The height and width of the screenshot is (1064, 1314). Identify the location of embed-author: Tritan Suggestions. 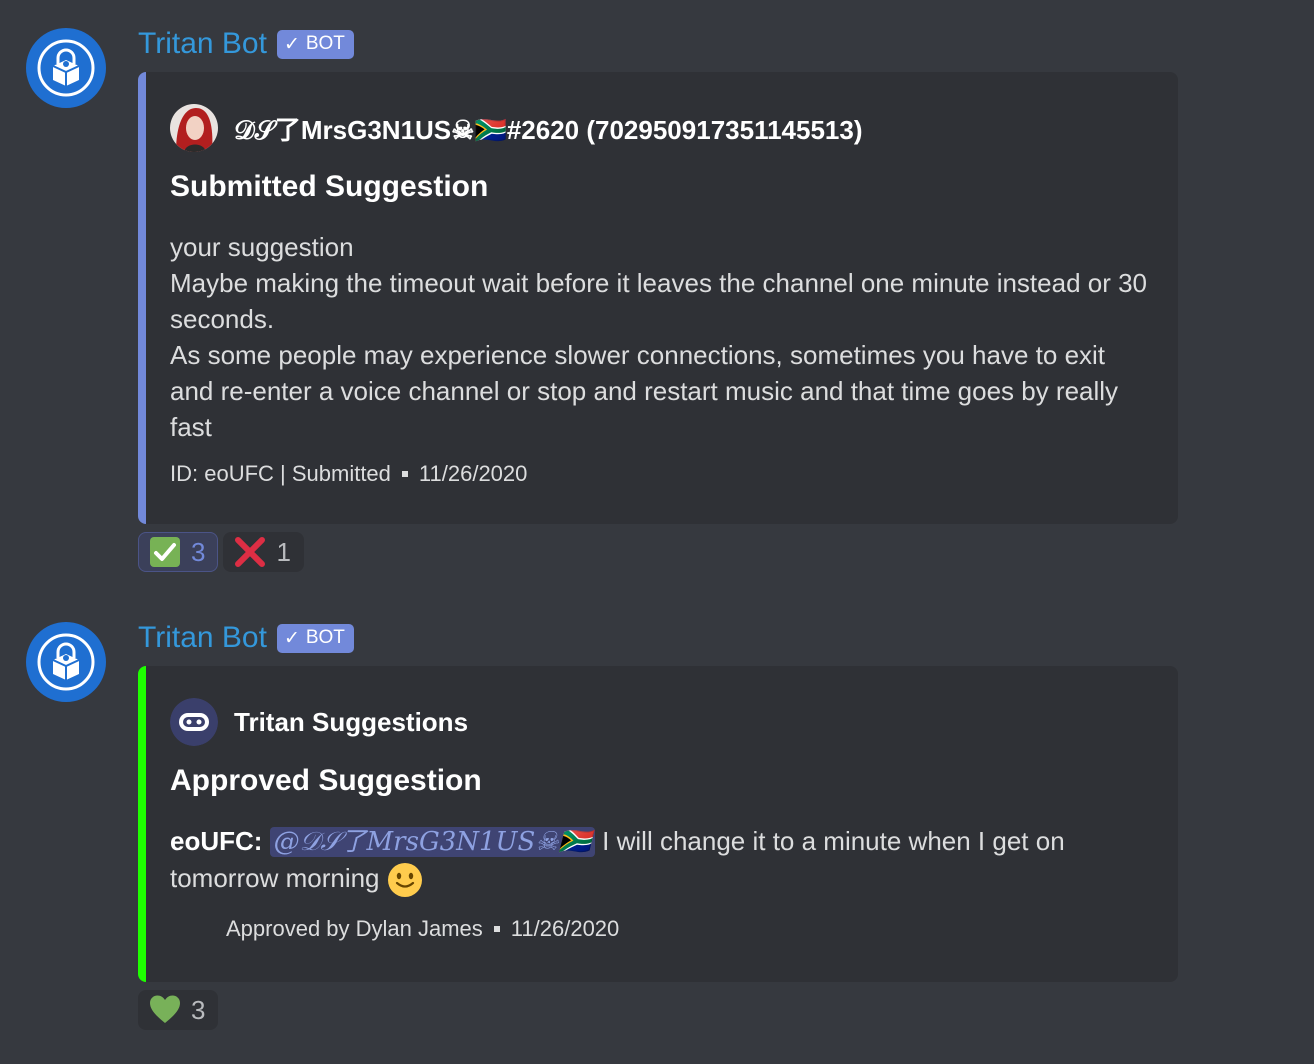
(319, 722).